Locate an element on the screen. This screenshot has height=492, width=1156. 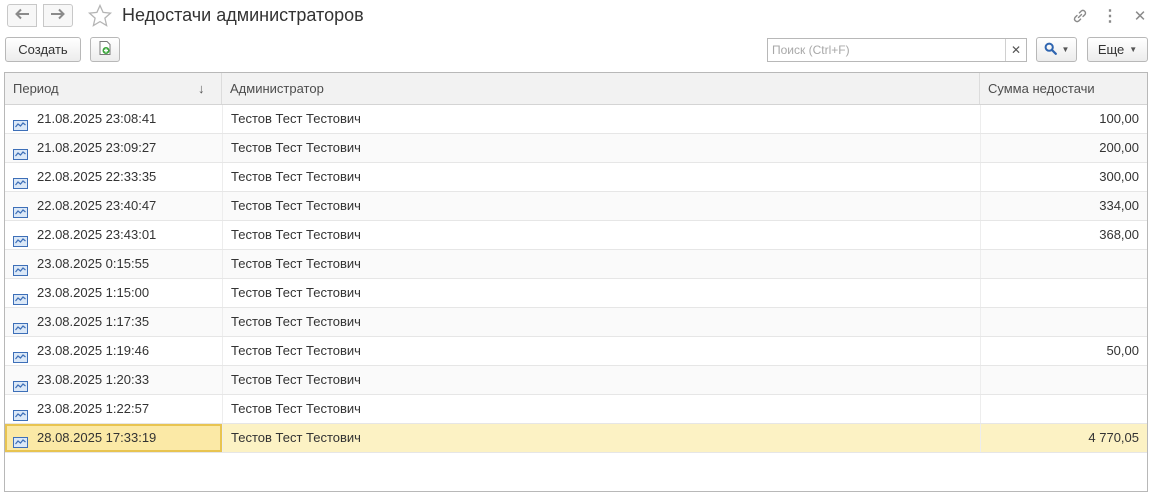
cell-period-text: 23.08.2025 1:17:35 is located at coordinates (93, 321).